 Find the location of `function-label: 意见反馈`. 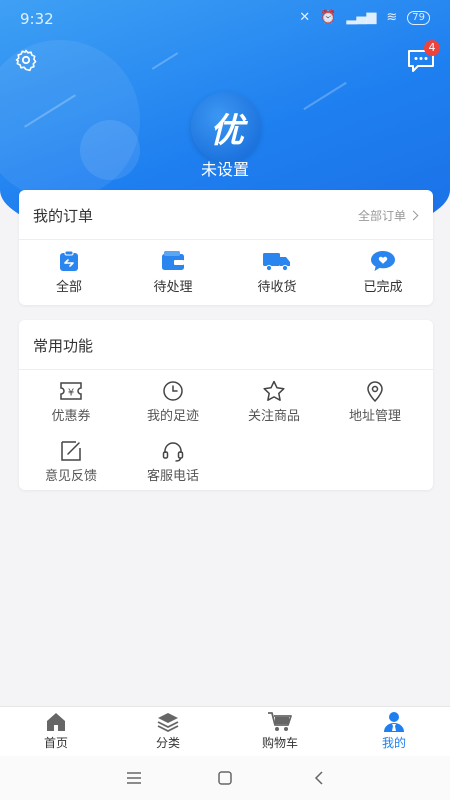

function-label: 意见反馈 is located at coordinates (70, 476).